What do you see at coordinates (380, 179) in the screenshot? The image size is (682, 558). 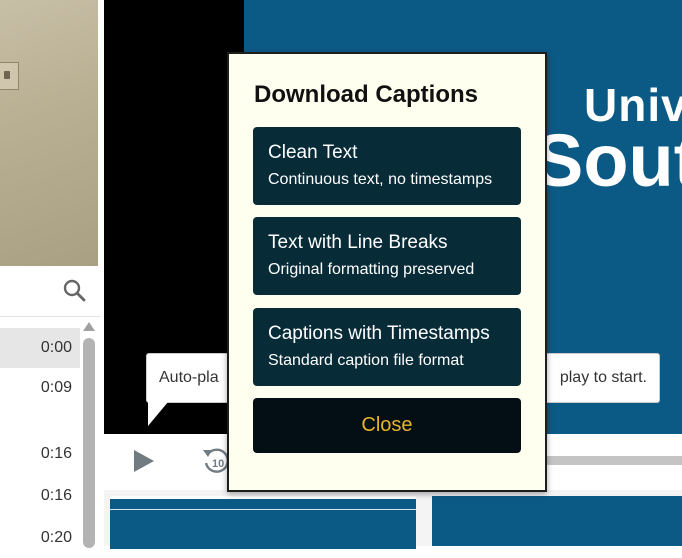 I see `option-subtitle: Continuous text, no timestamps` at bounding box center [380, 179].